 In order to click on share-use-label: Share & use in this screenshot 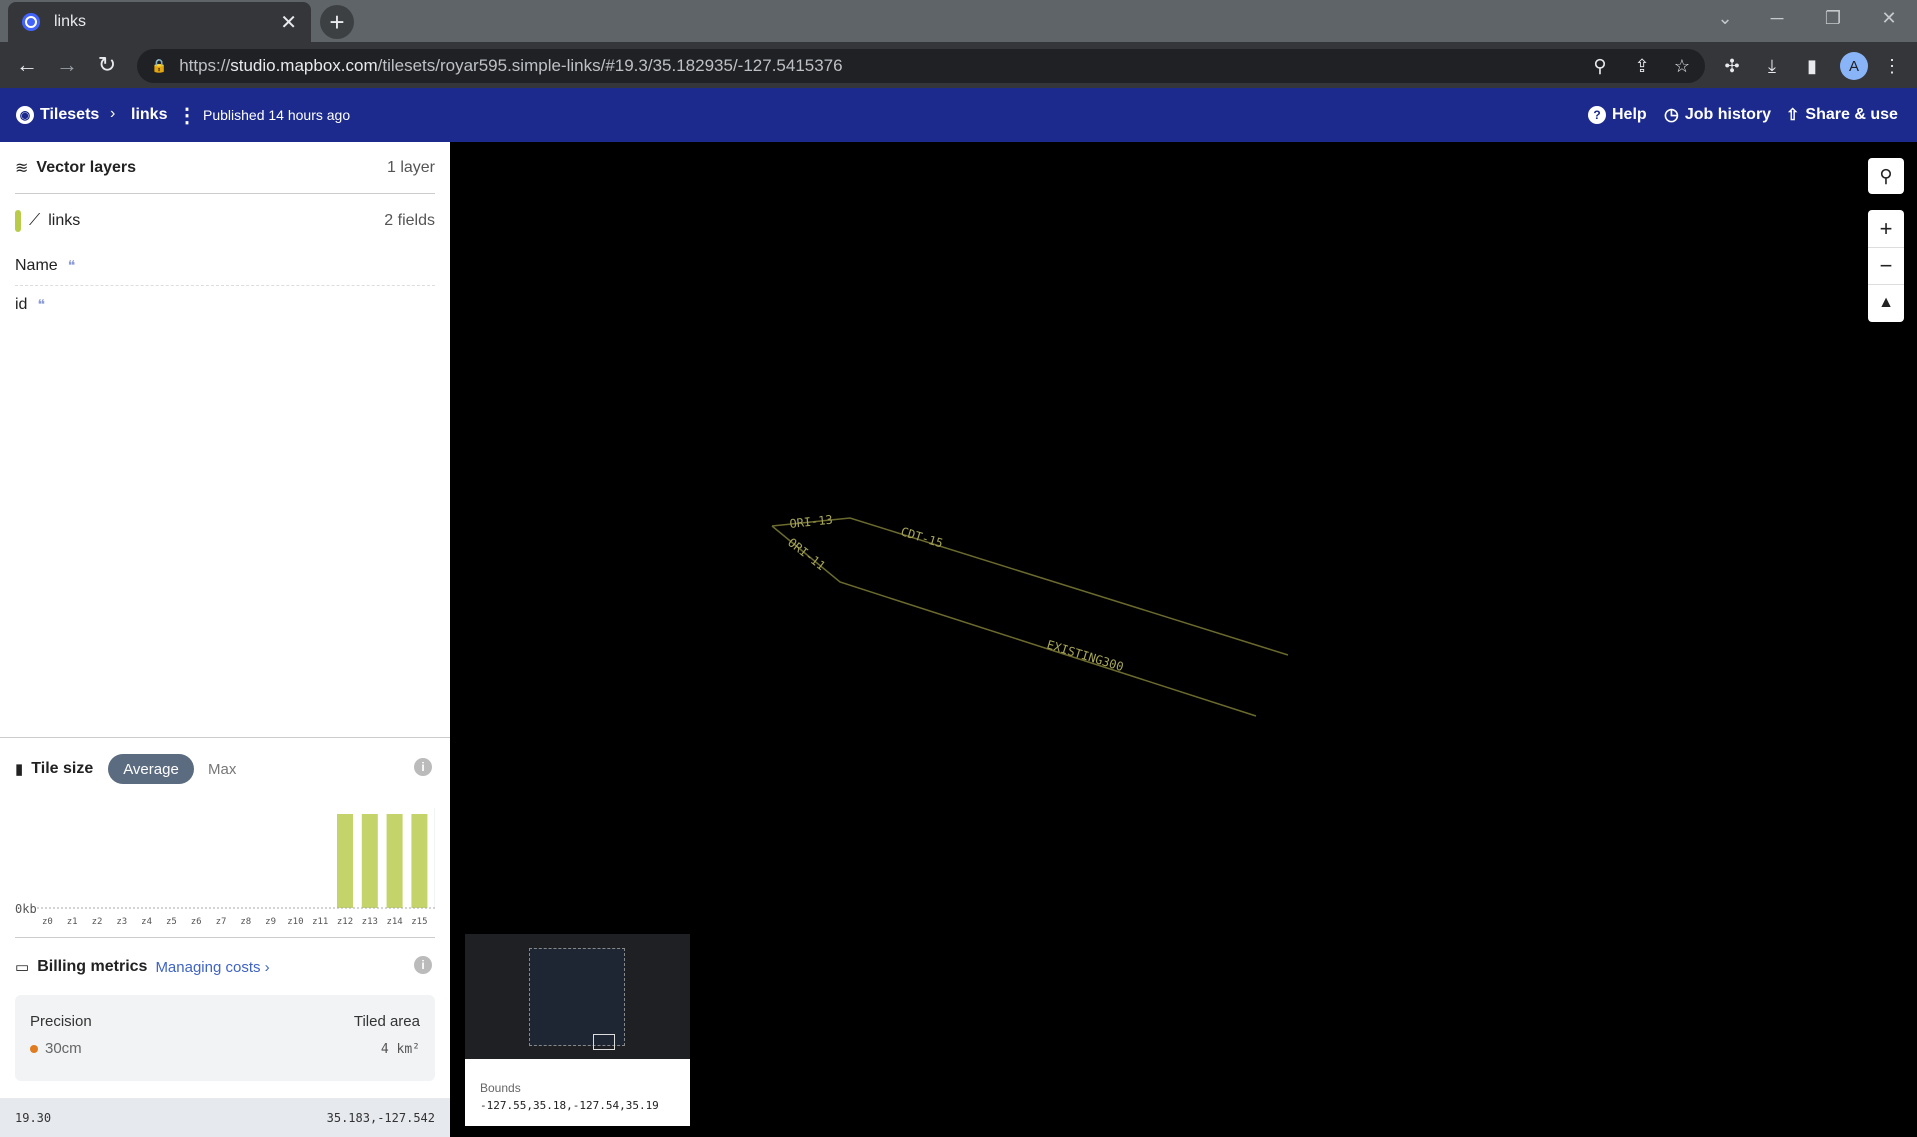, I will do `click(1851, 114)`.